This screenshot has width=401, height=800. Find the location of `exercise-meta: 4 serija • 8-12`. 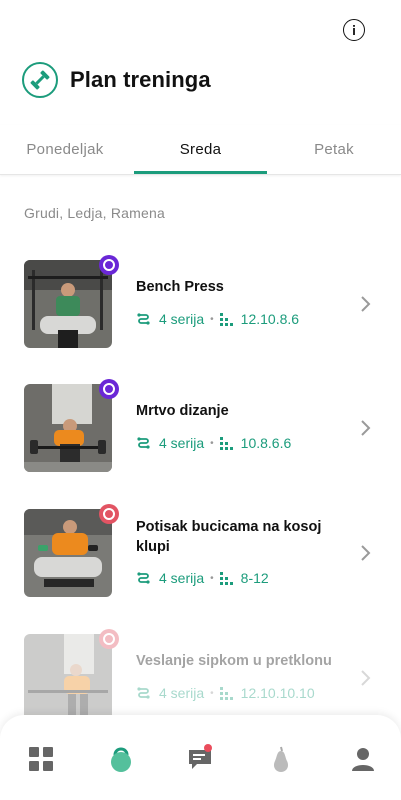

exercise-meta: 4 serija • 8-12 is located at coordinates (202, 578).